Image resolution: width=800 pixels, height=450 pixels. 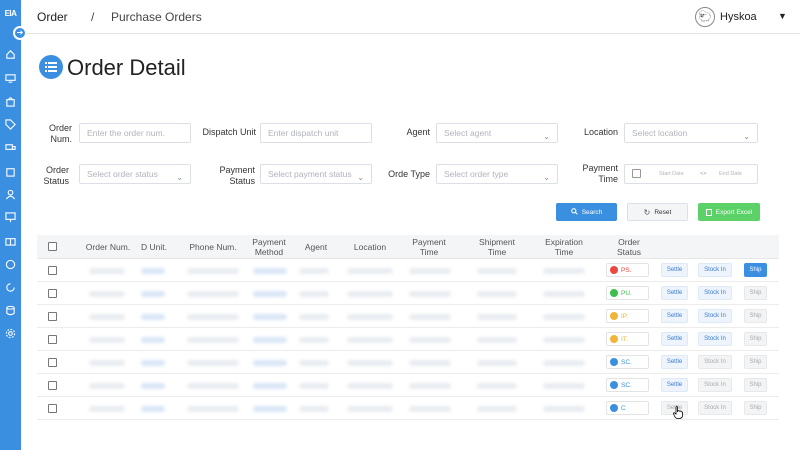 What do you see at coordinates (626, 270) in the screenshot?
I see `status-text: PS.` at bounding box center [626, 270].